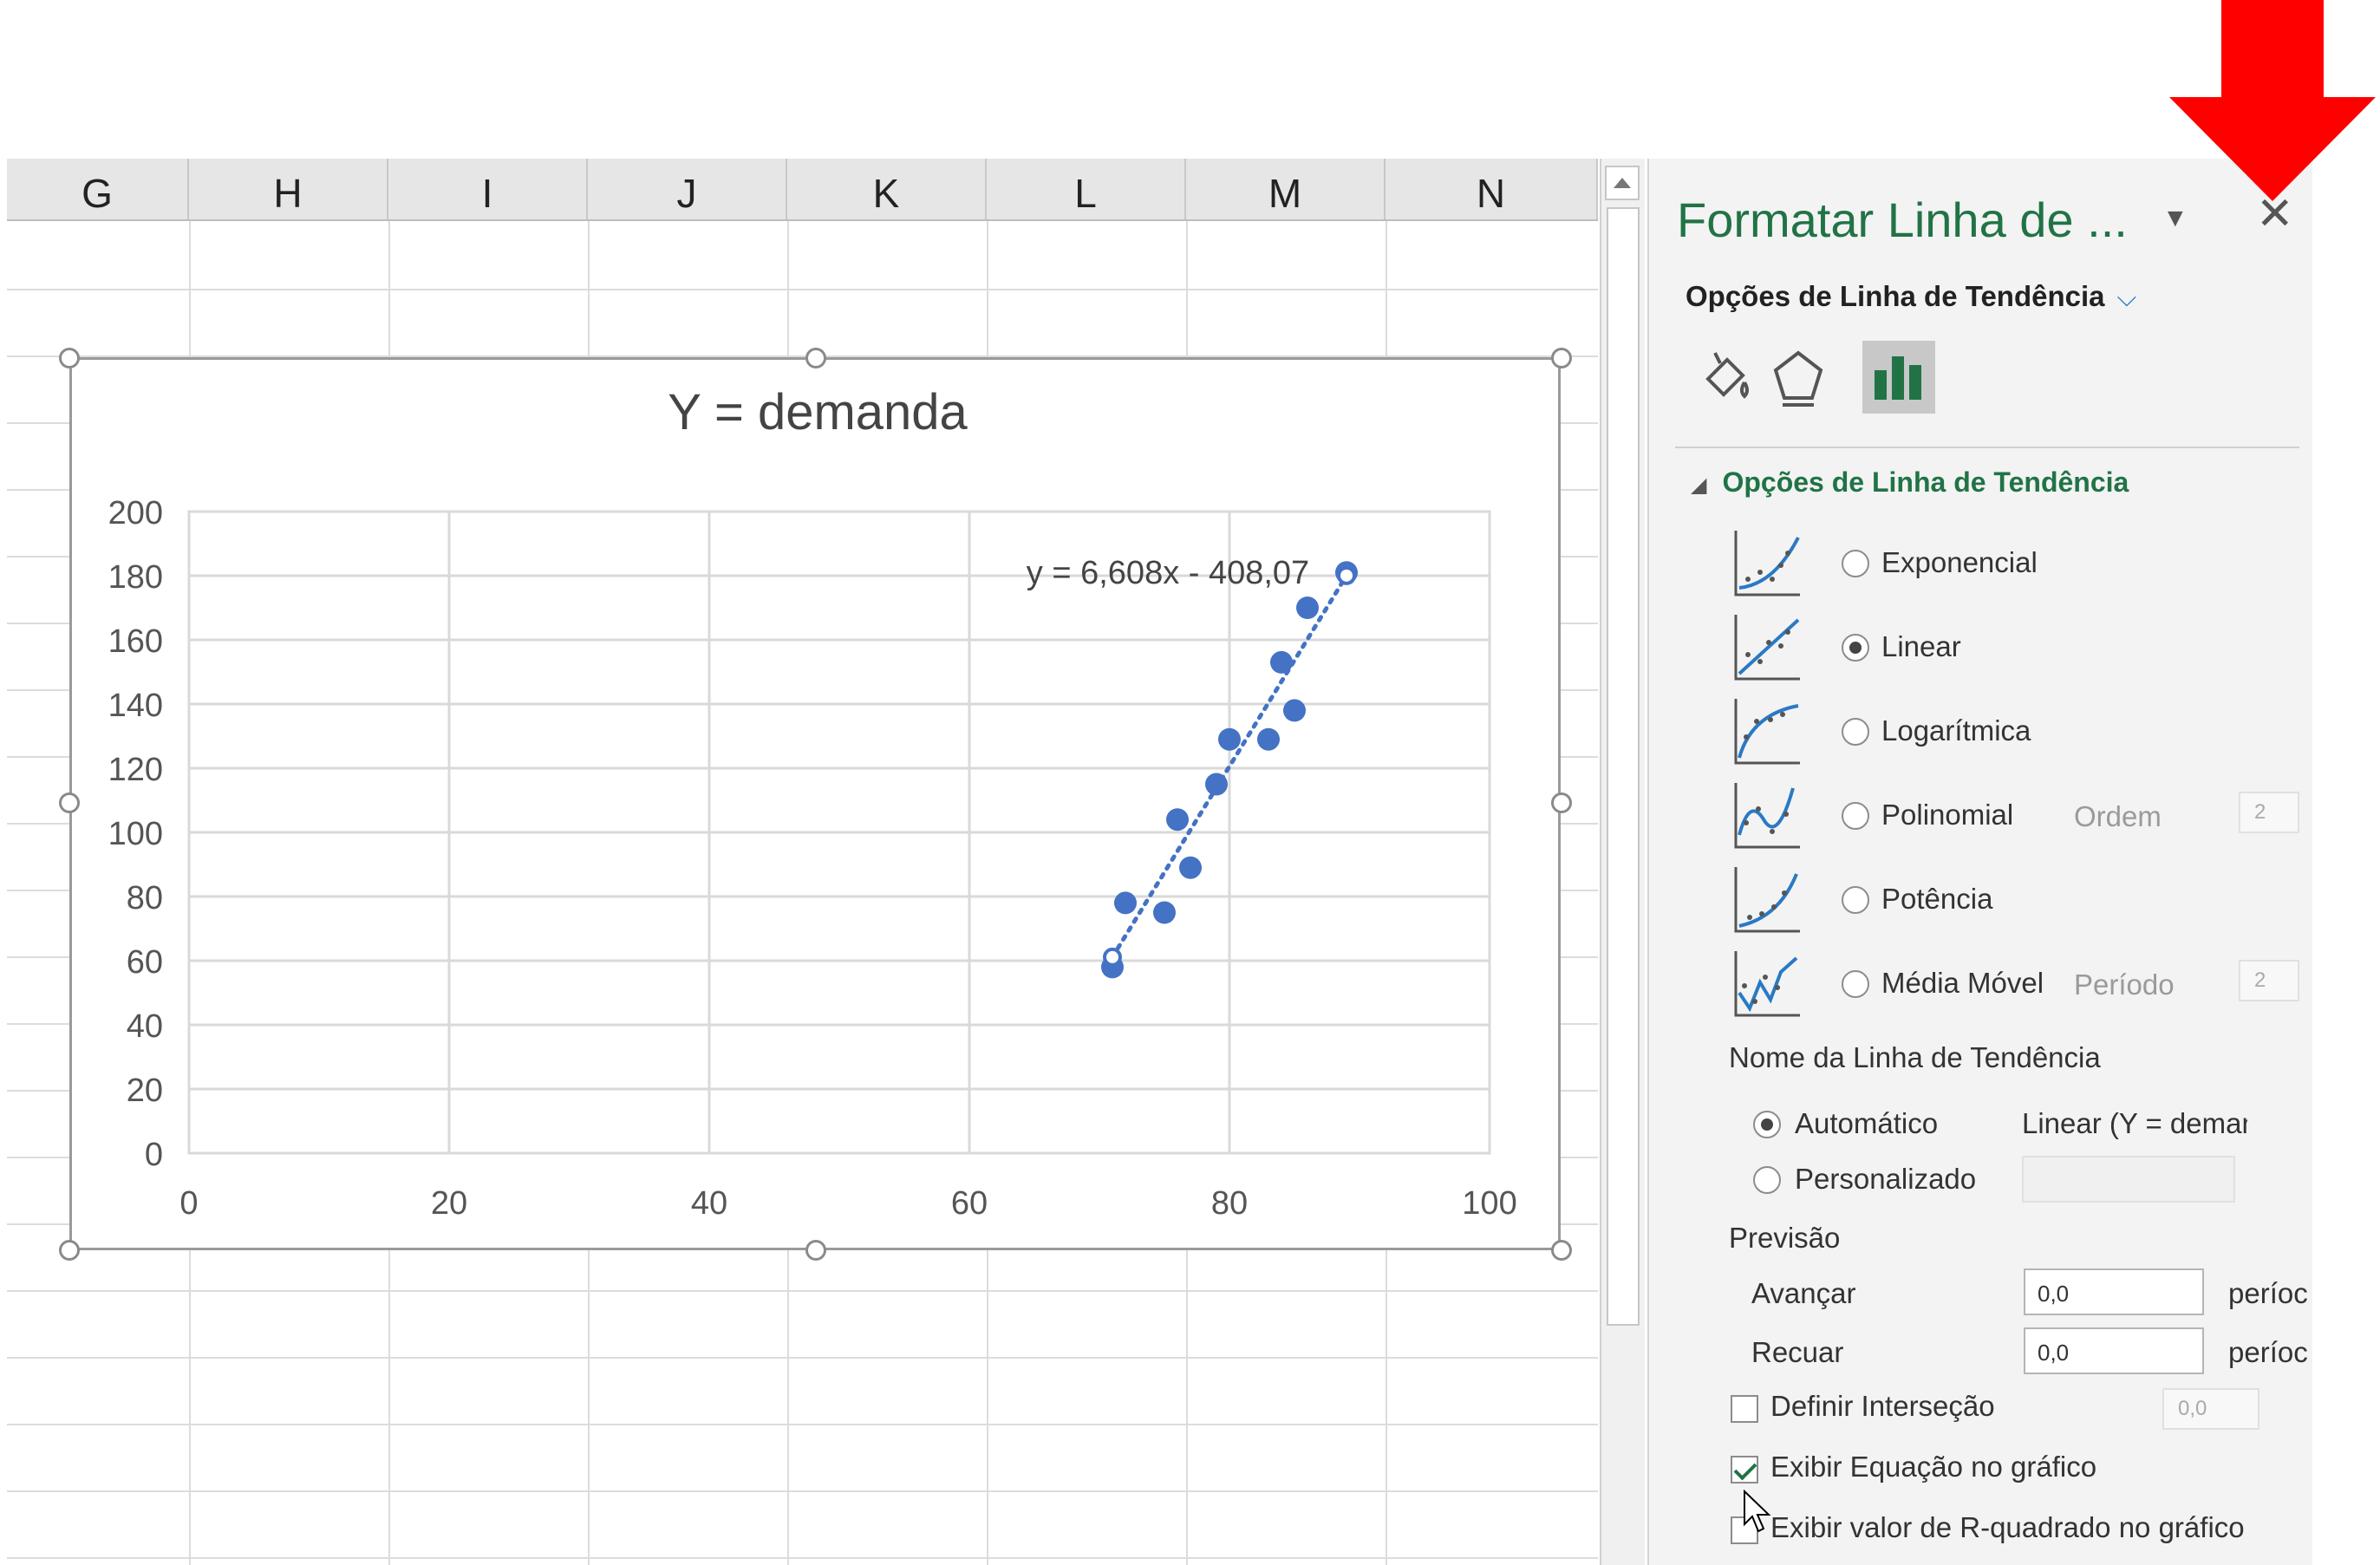  What do you see at coordinates (1744, 1469) in the screenshot?
I see `checkbox-show-equation` at bounding box center [1744, 1469].